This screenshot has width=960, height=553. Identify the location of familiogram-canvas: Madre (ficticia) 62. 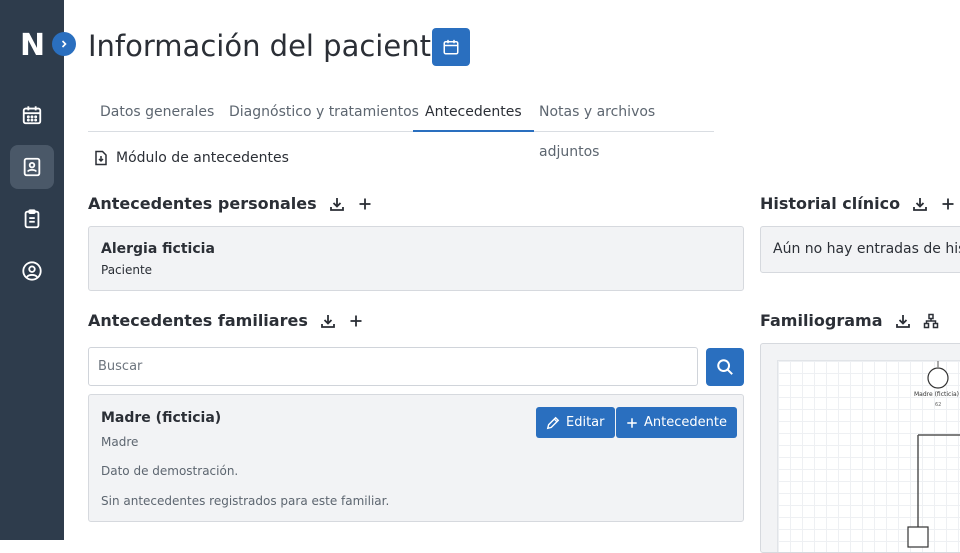
(868, 456).